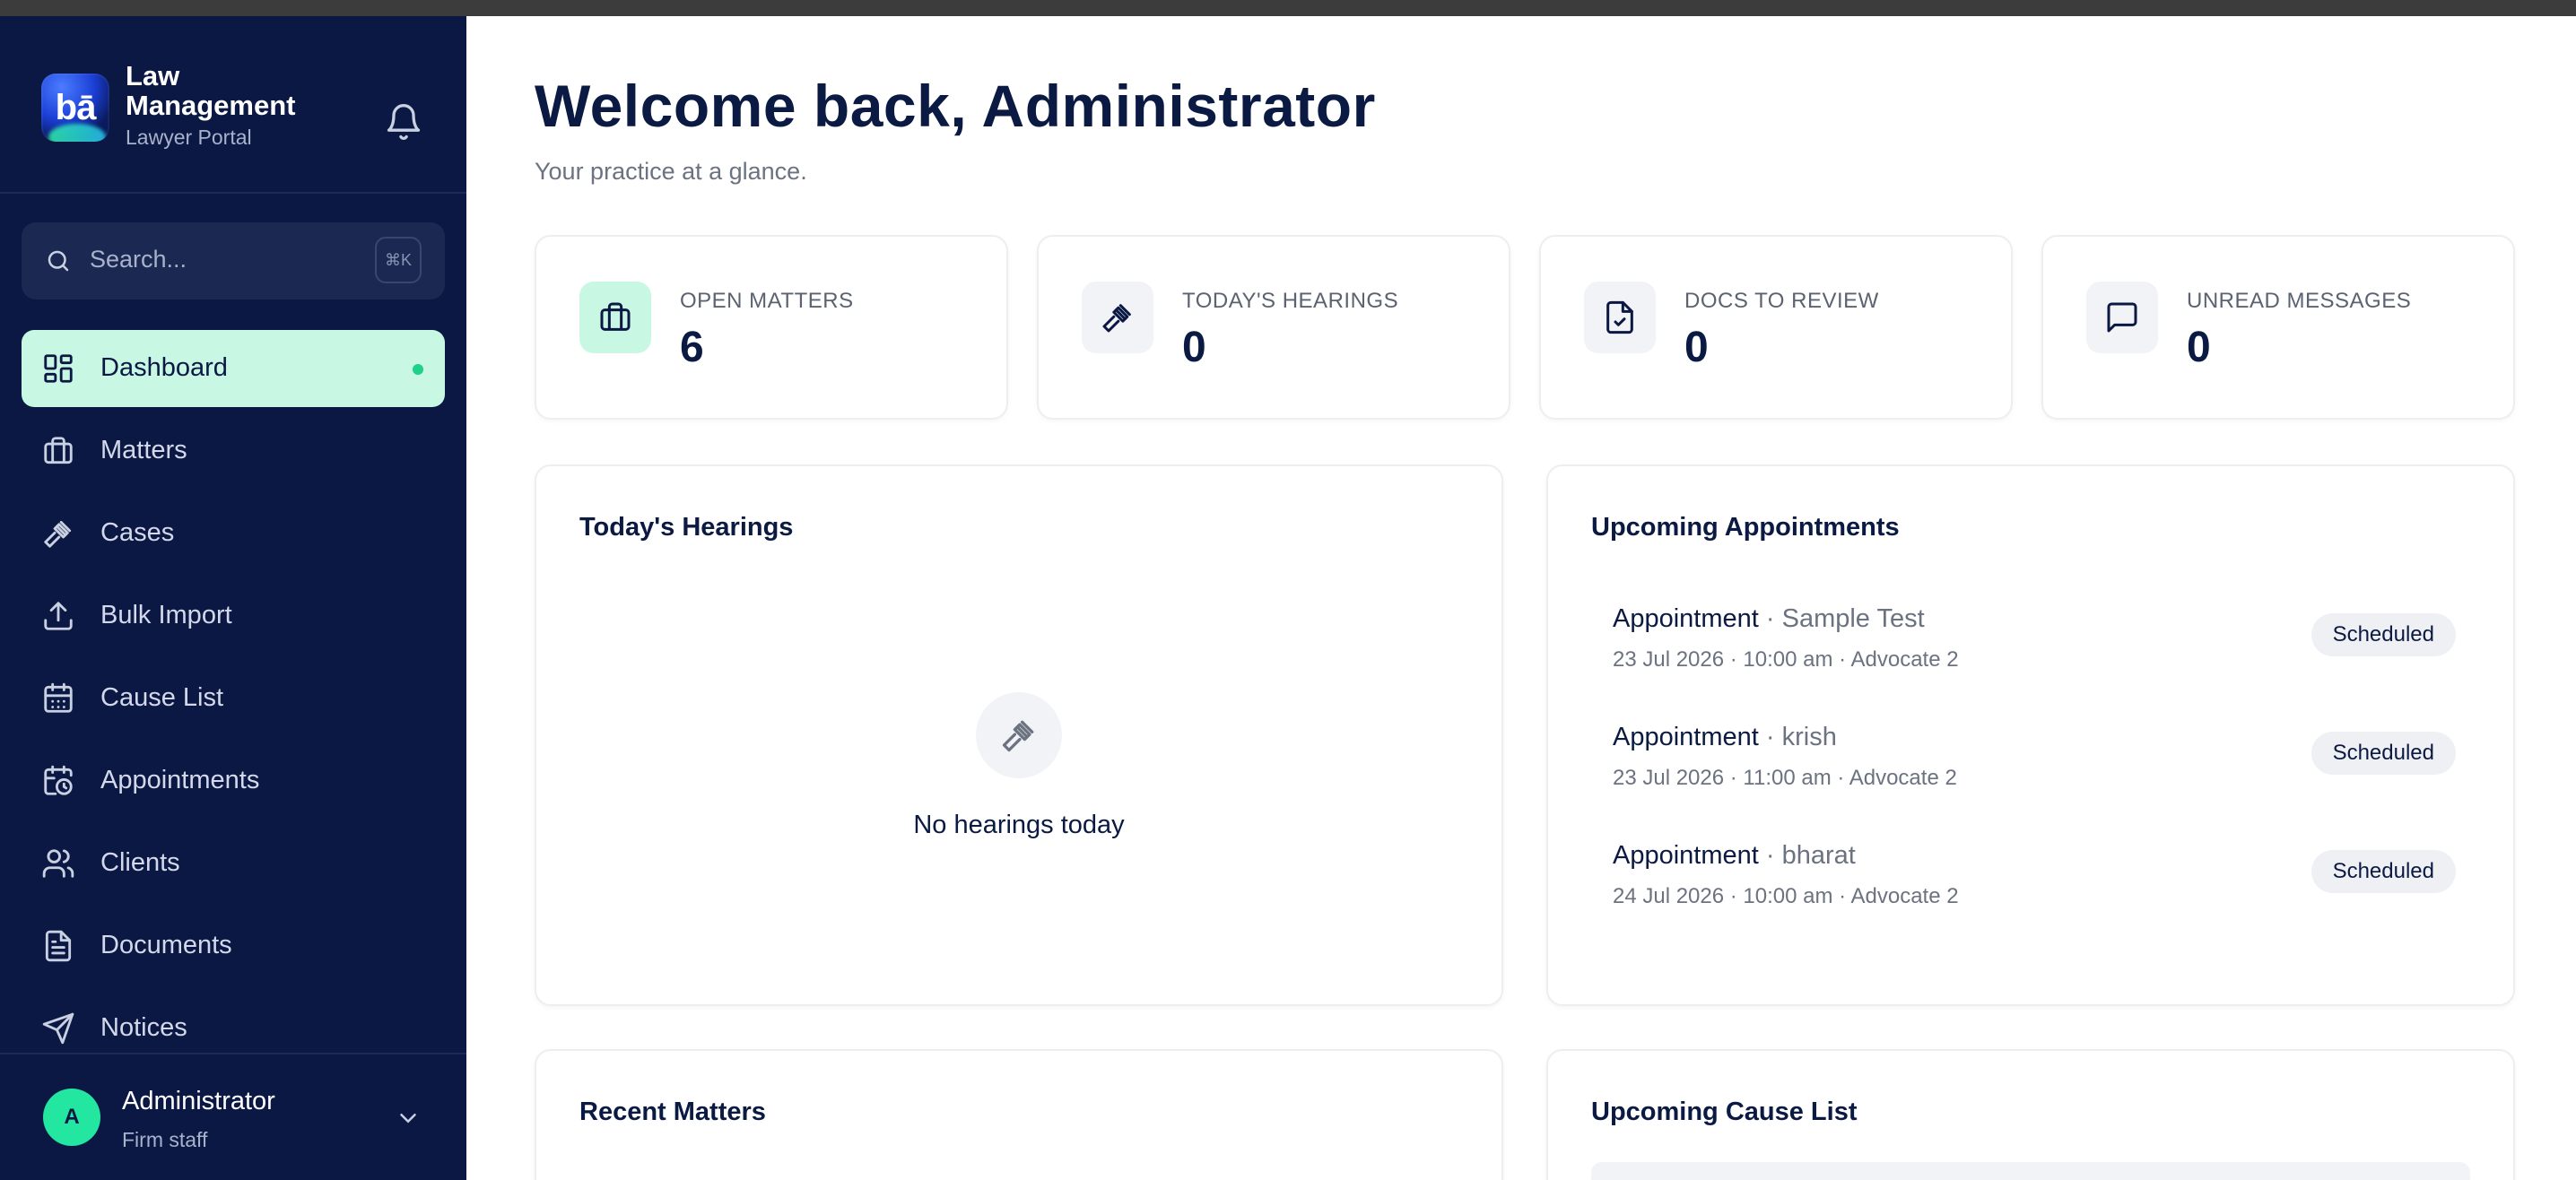 Image resolution: width=2576 pixels, height=1180 pixels. Describe the element at coordinates (233, 863) in the screenshot. I see `sidebar-item-clients: Clients` at that location.